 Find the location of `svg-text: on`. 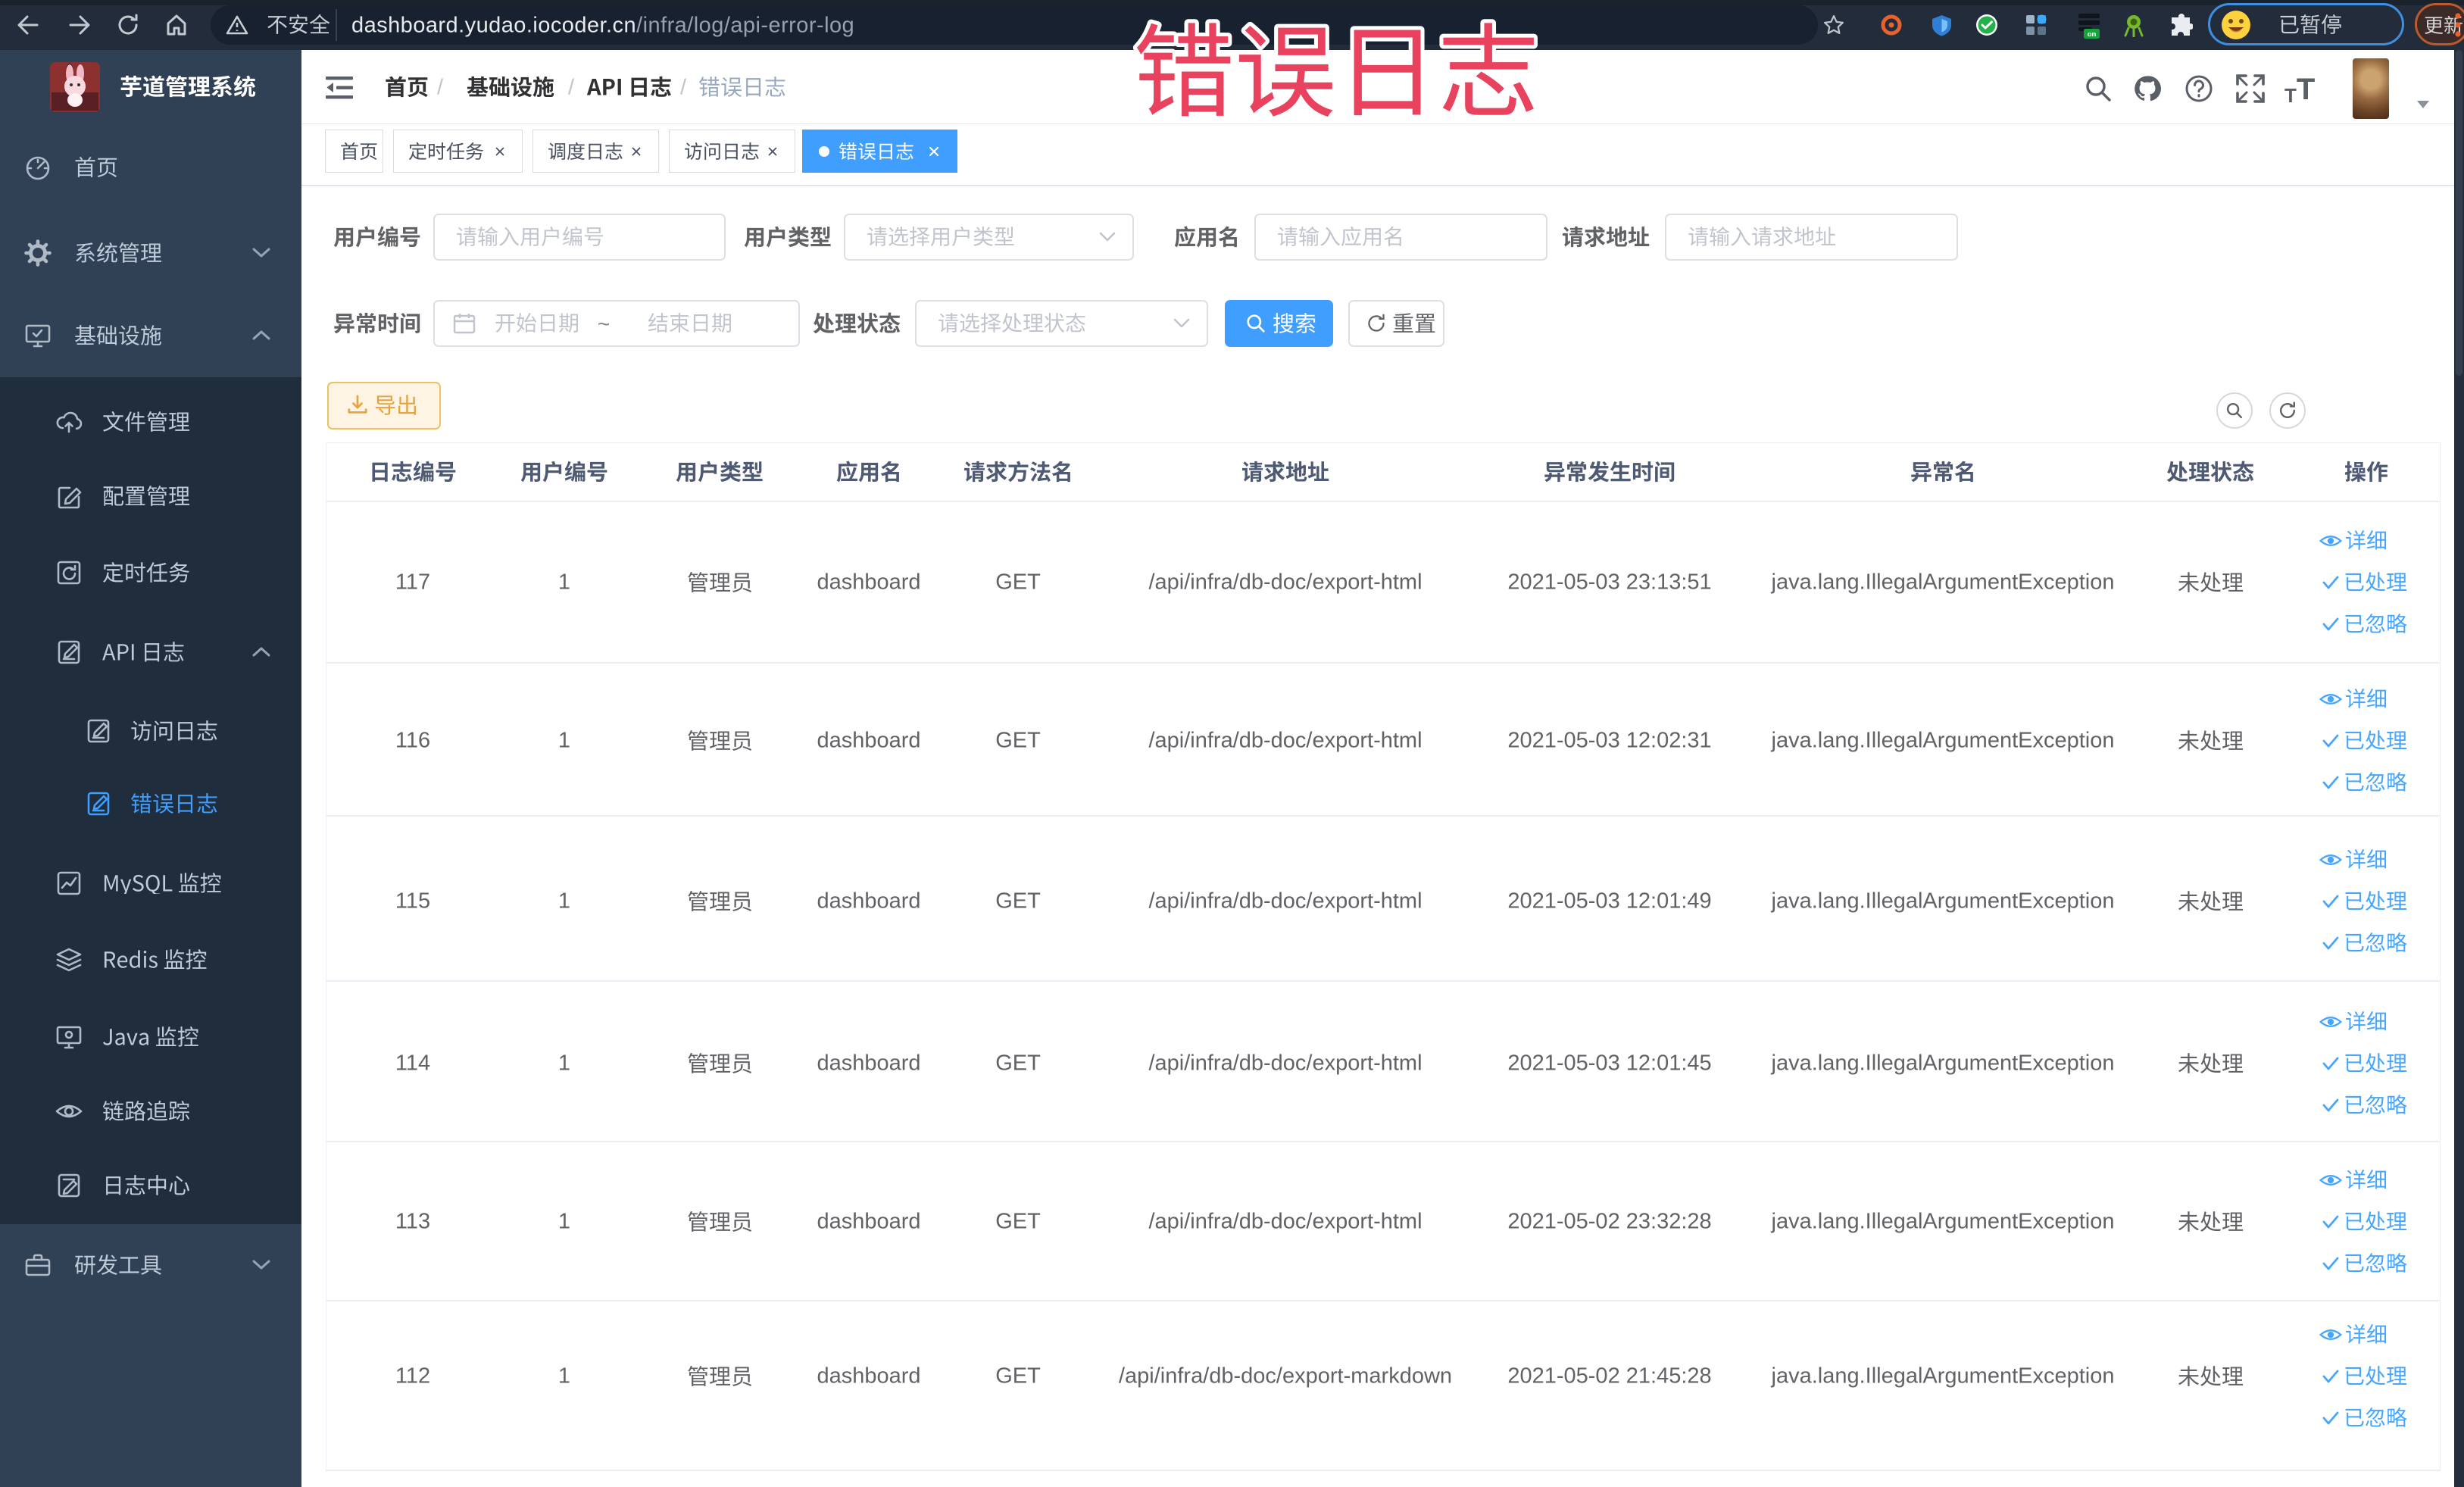

svg-text: on is located at coordinates (2092, 34).